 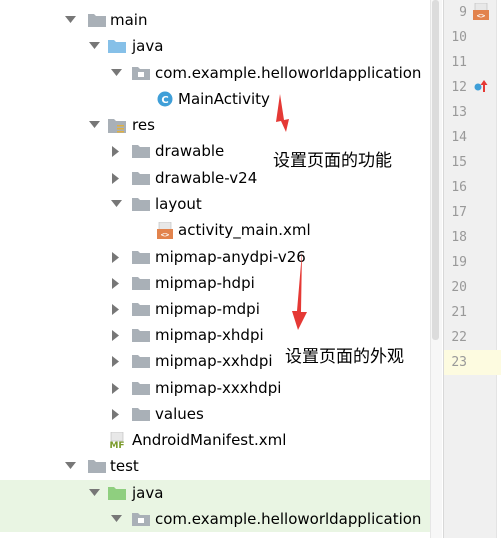 What do you see at coordinates (459, 237) in the screenshot?
I see `line-number: 18` at bounding box center [459, 237].